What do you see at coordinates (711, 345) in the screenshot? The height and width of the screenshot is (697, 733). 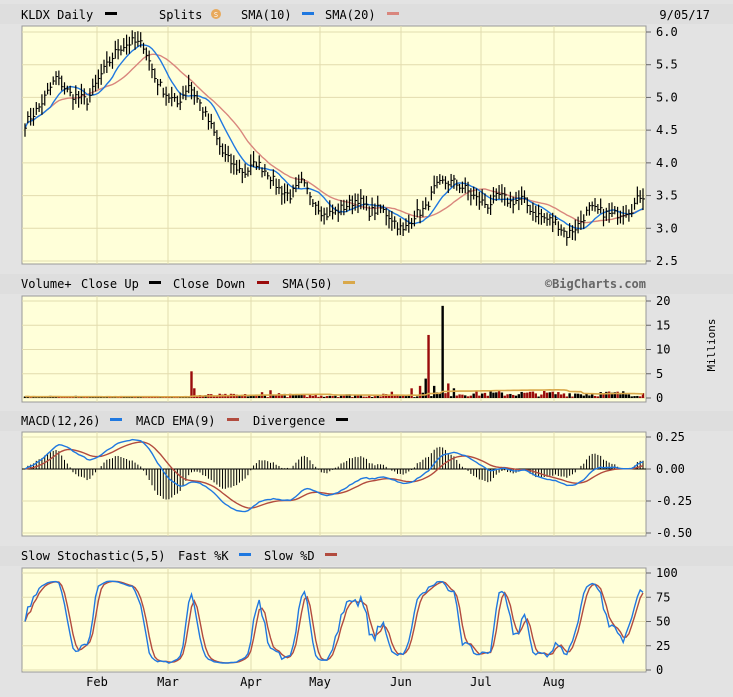 I see `volume-unit-label: Millions` at bounding box center [711, 345].